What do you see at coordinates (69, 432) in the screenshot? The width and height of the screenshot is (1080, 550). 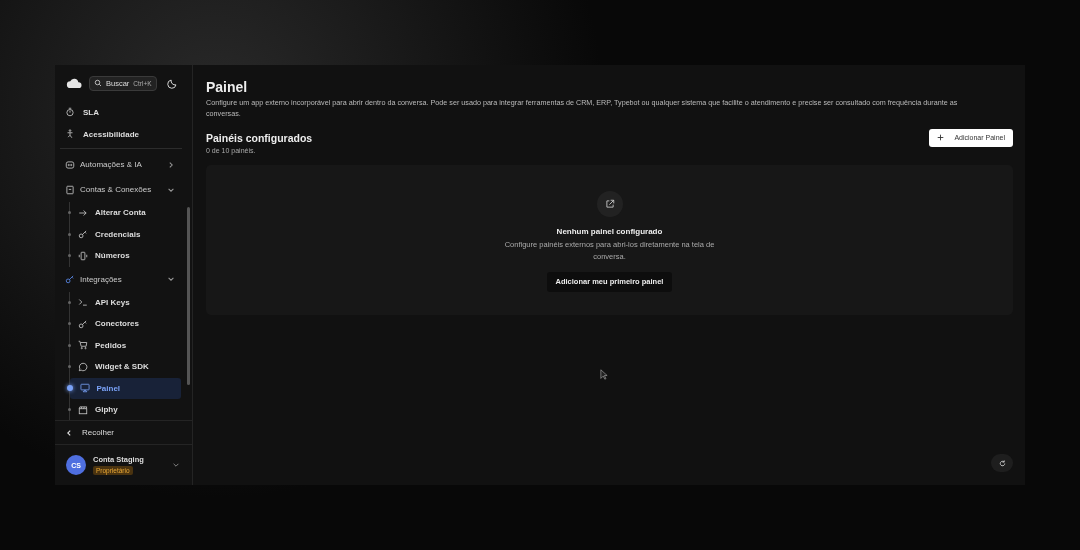 I see `chevron-left-icon` at bounding box center [69, 432].